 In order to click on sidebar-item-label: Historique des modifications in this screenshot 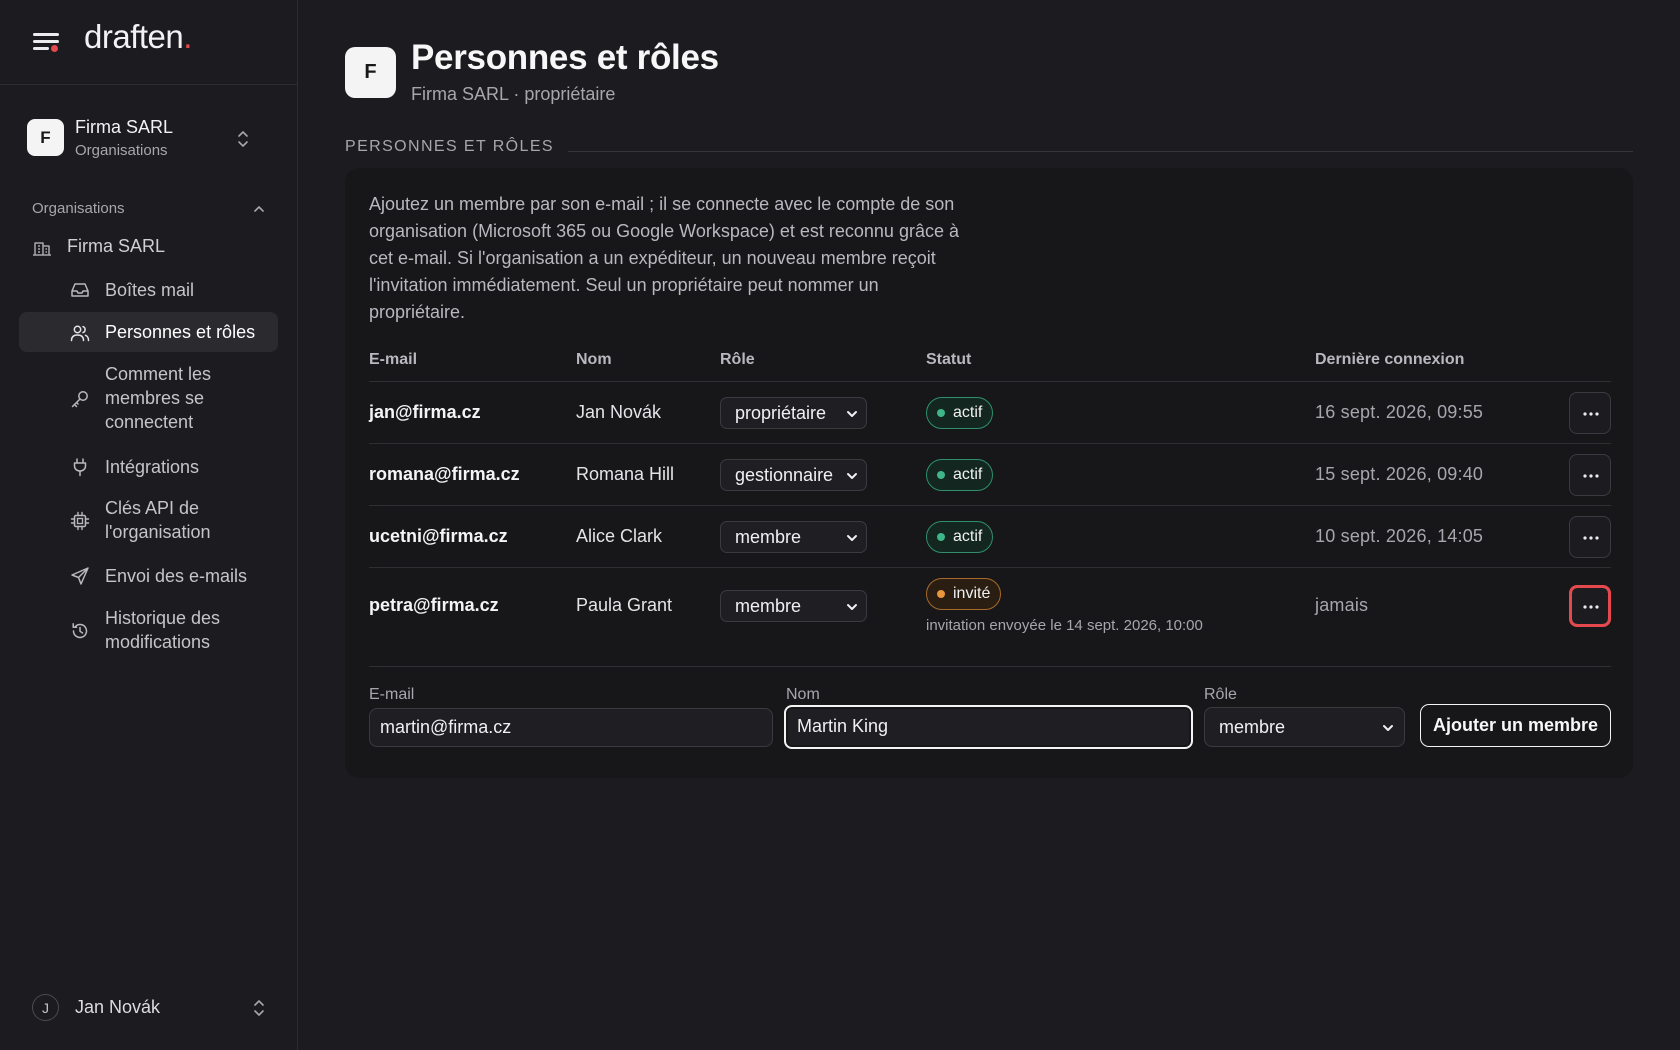, I will do `click(163, 630)`.